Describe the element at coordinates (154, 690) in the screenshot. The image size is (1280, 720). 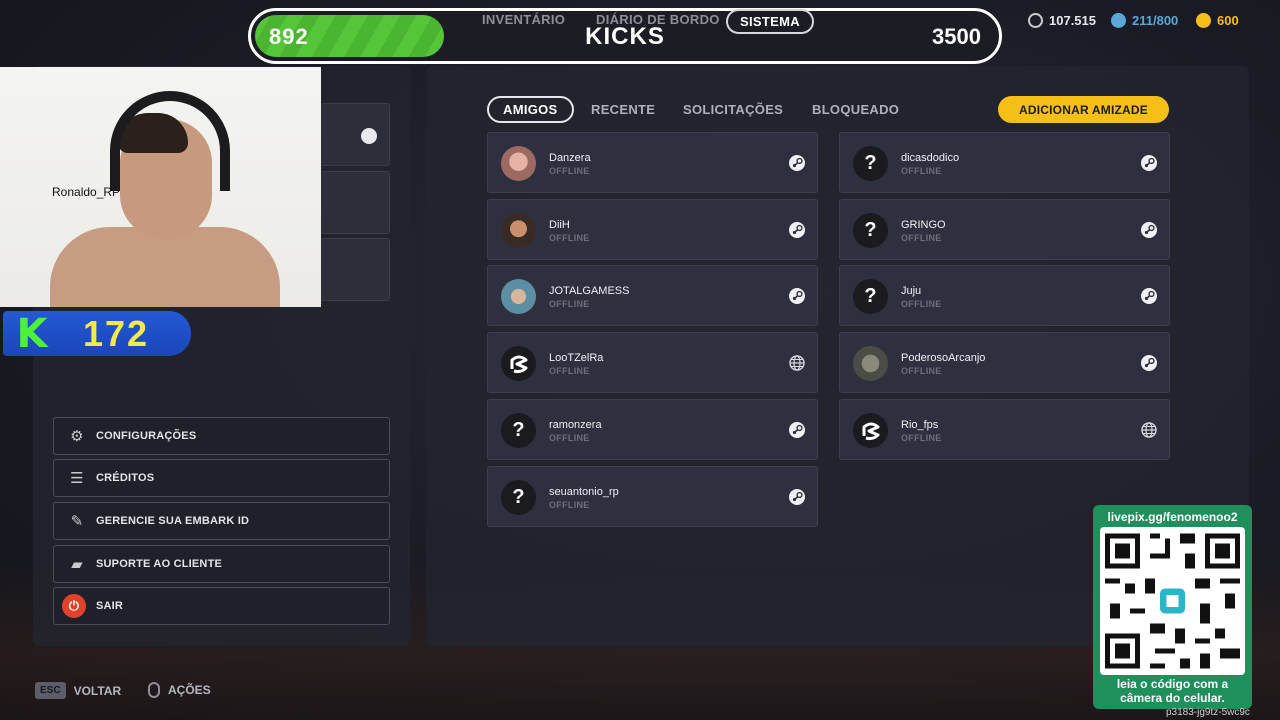
I see `mouse-icon` at that location.